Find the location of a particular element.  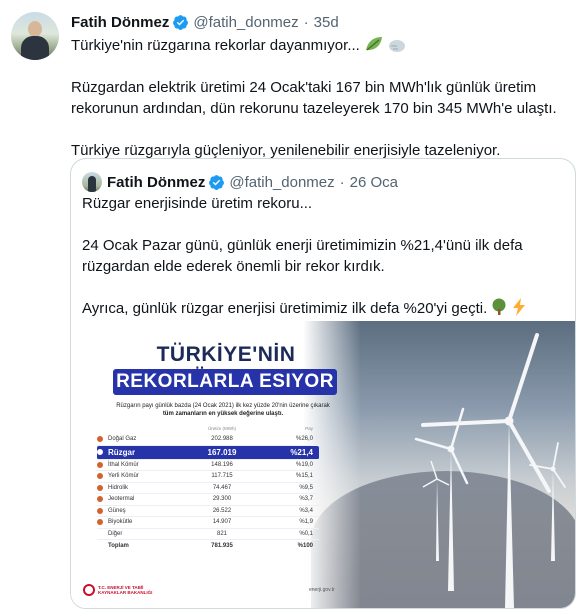

table-row: Toplam 781.935 %100 is located at coordinates (210, 545).